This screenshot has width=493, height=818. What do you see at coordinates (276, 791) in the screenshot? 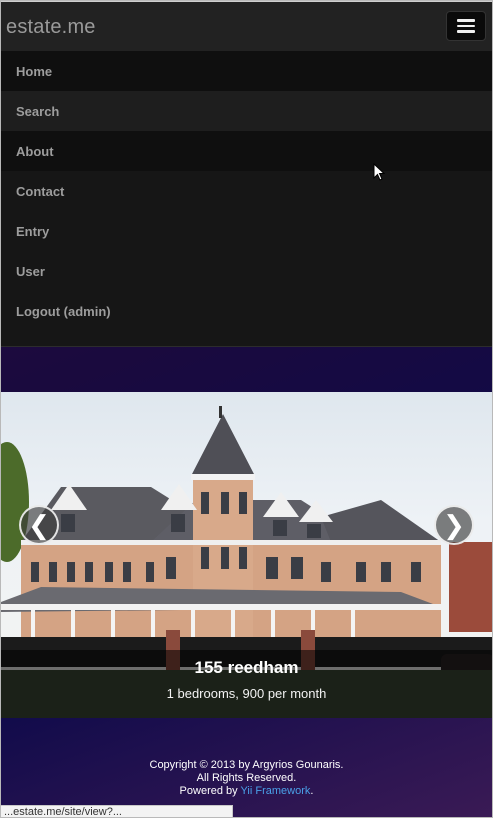
I see `yii-framework-link: Yii Framework` at bounding box center [276, 791].